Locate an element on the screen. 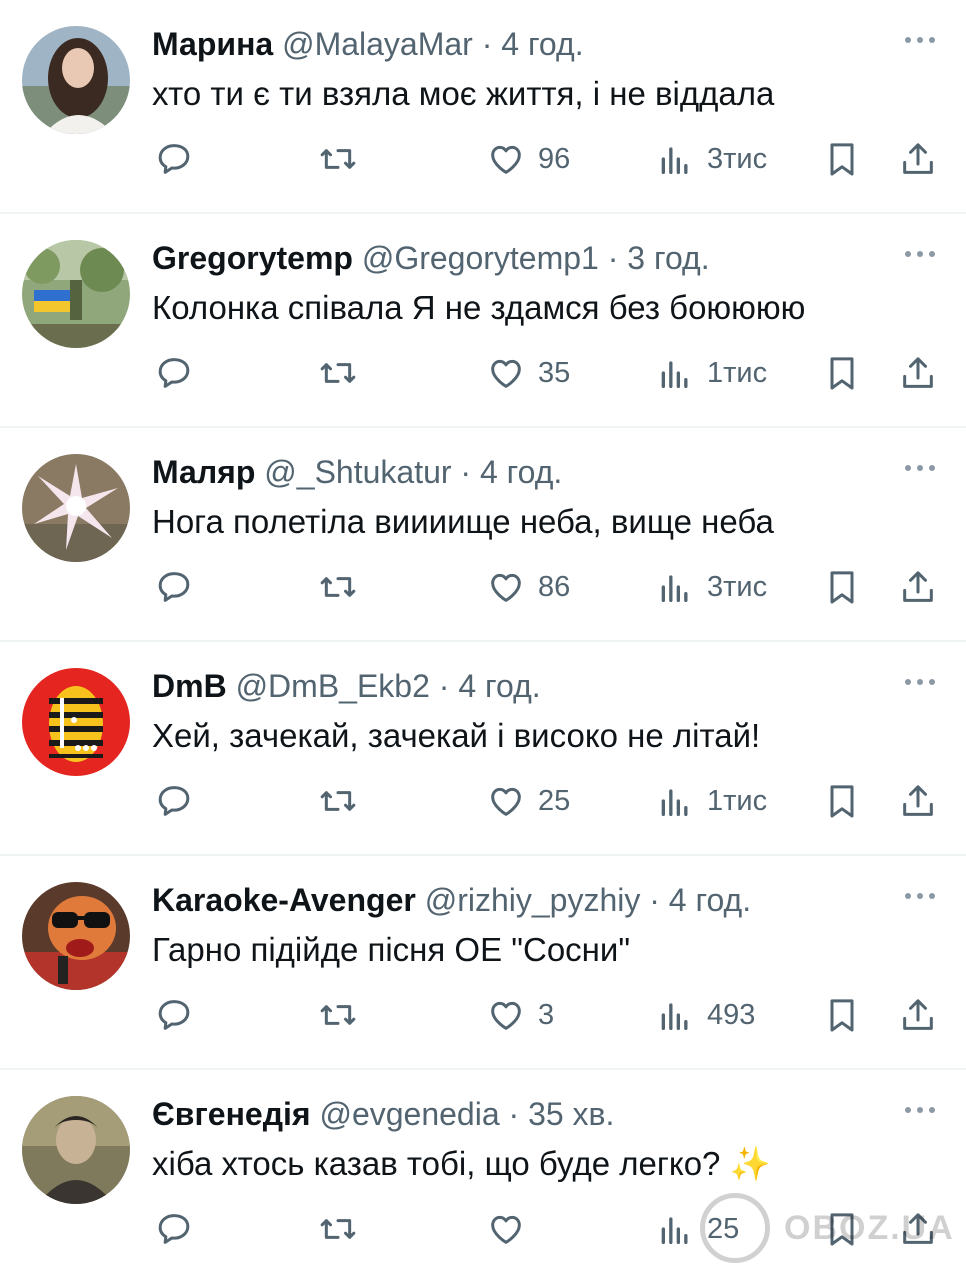 The image size is (966, 1284). author-handle: @DmB_Ekb2 is located at coordinates (333, 686).